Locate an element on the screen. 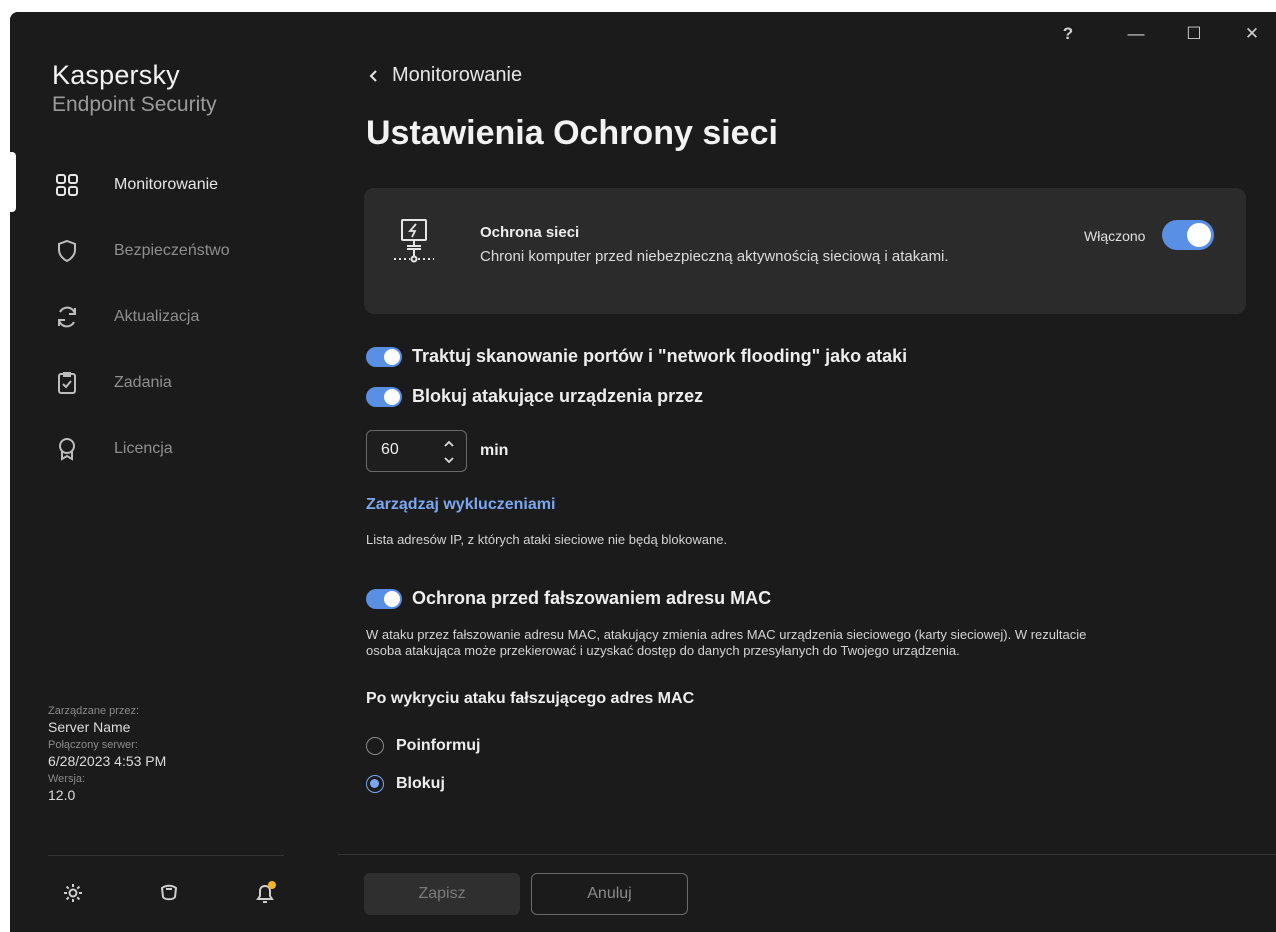 This screenshot has height=932, width=1276. sidebar-item-label: Licencja is located at coordinates (143, 448).